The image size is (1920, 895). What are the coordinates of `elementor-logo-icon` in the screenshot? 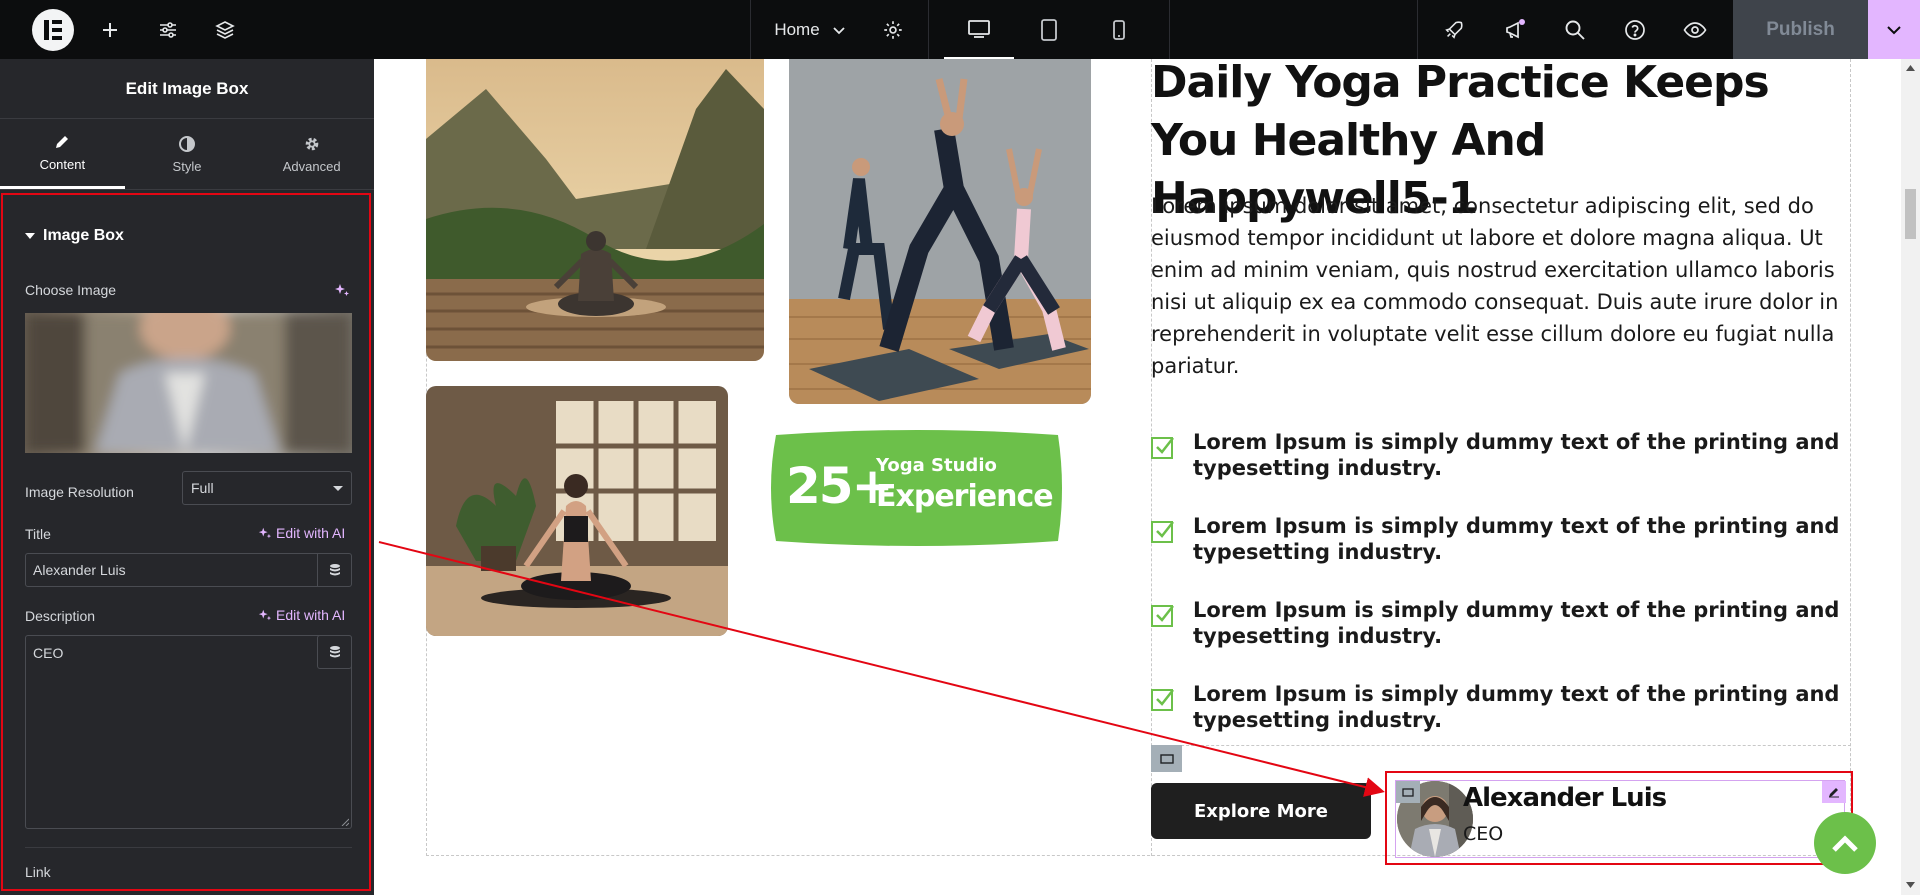 It's located at (53, 30).